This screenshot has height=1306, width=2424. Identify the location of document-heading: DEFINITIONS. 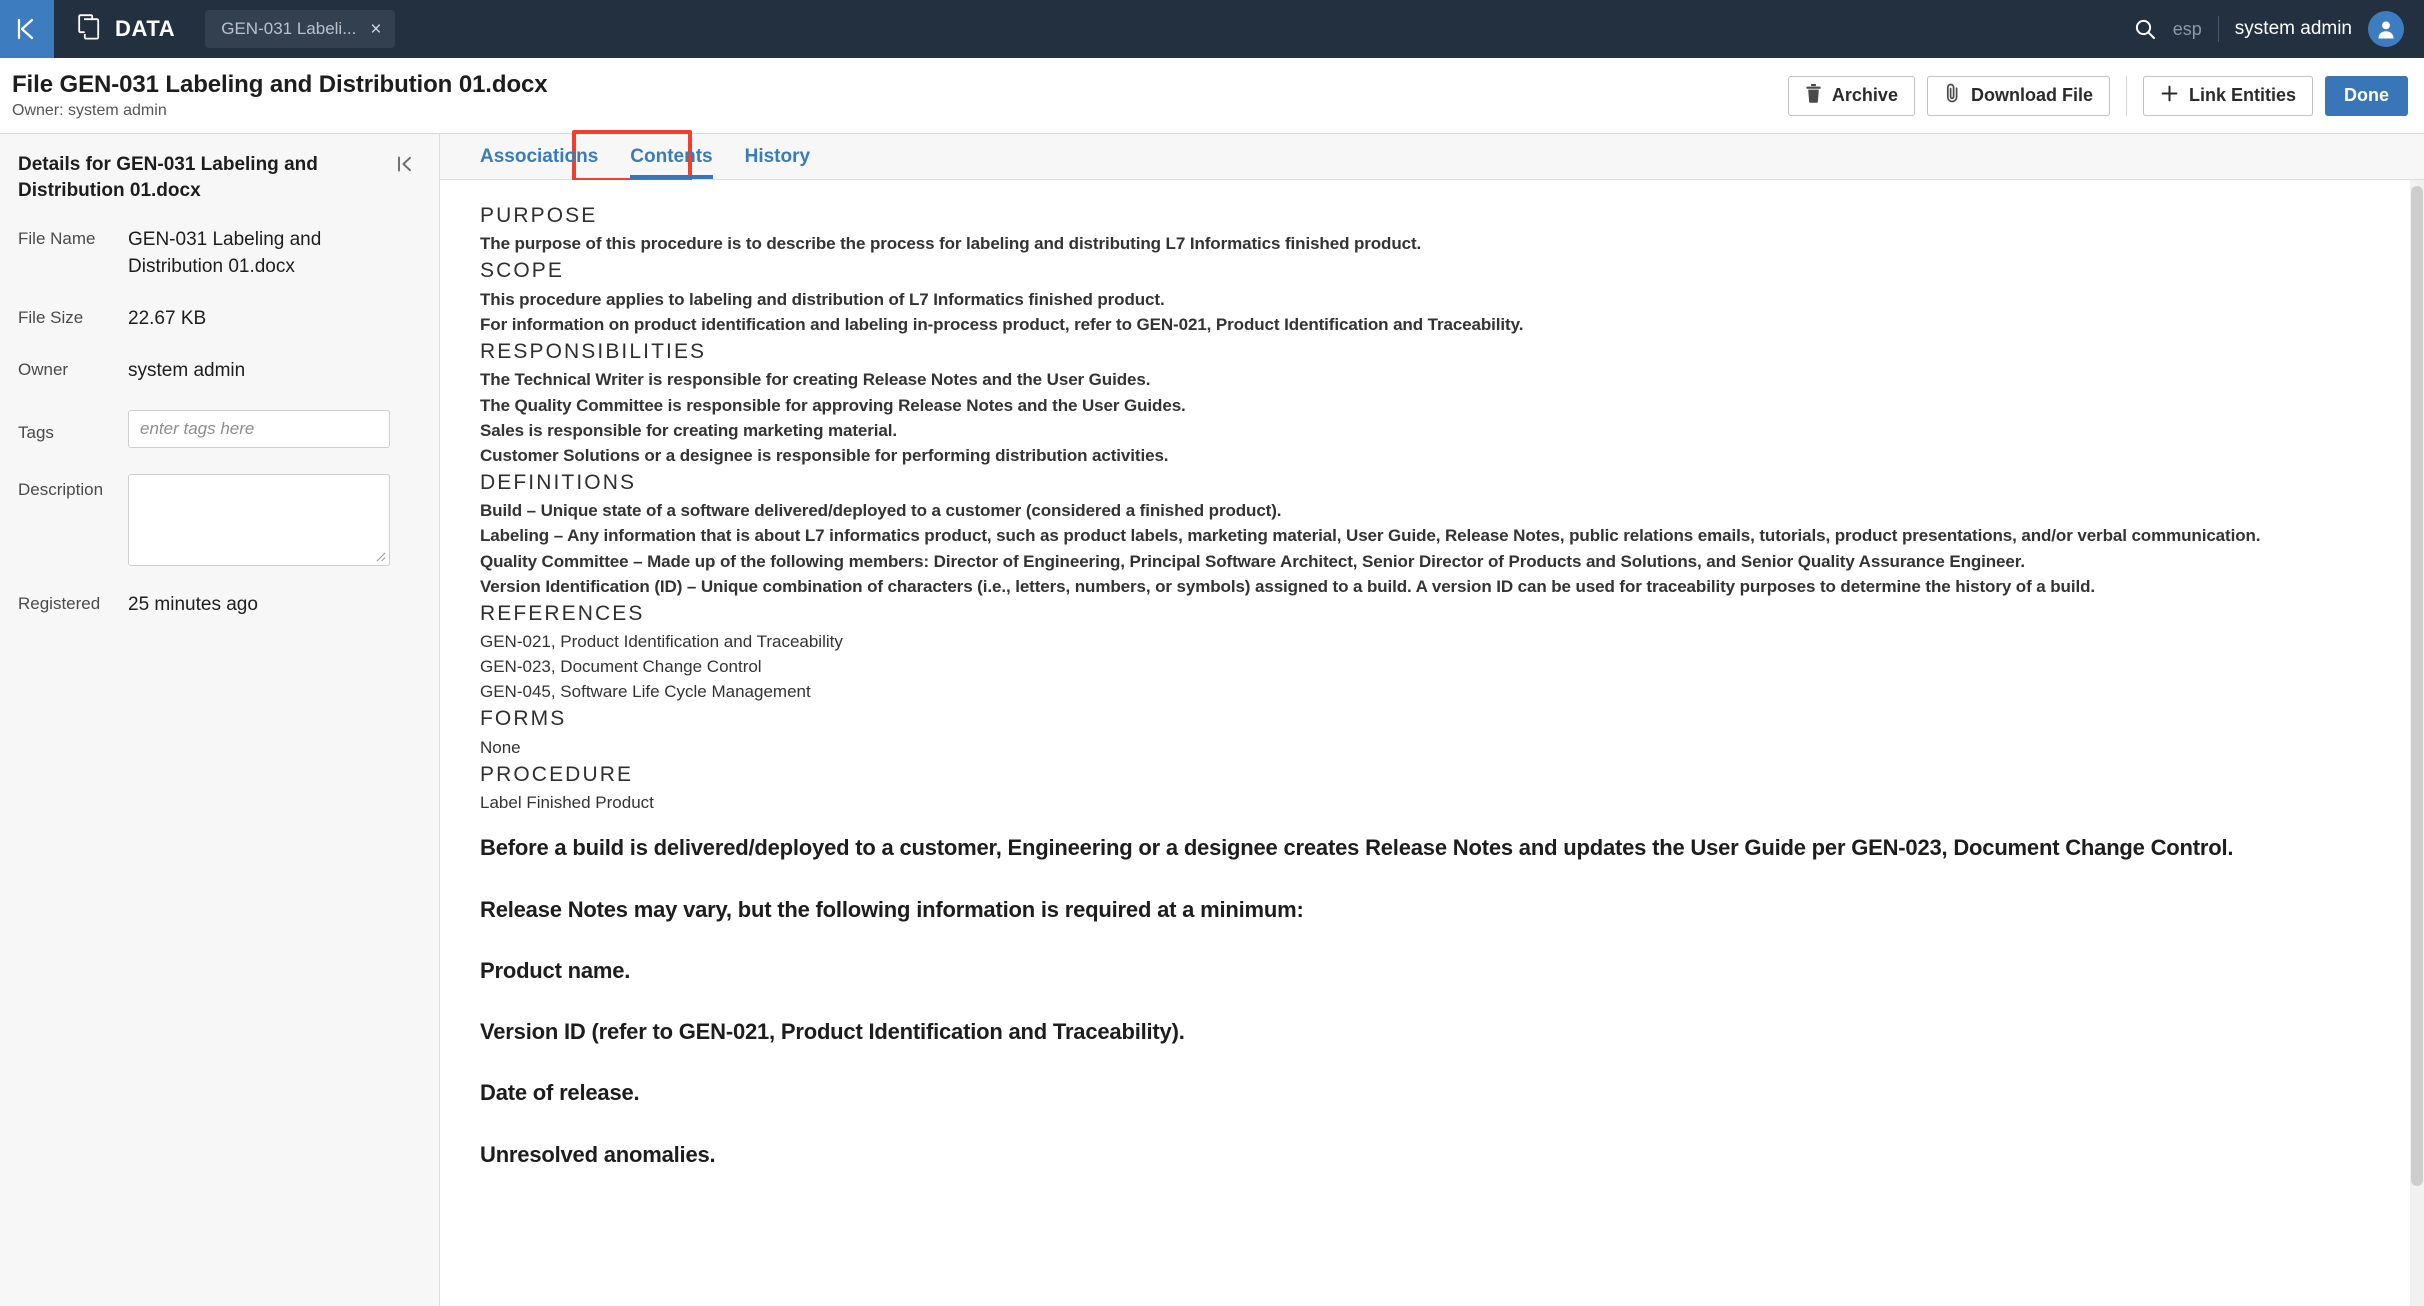
(558, 482).